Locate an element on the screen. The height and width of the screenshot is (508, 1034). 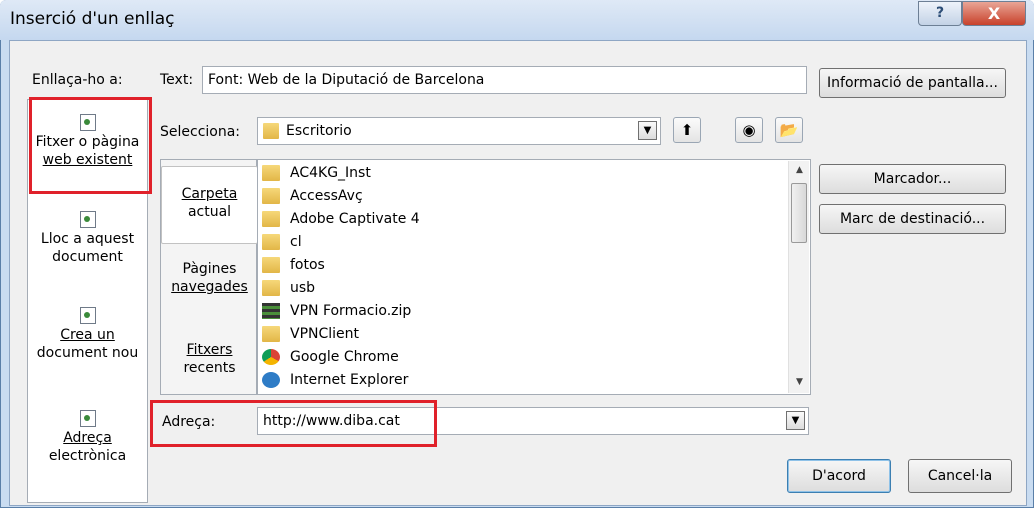
browse-file-icon: 📂 is located at coordinates (789, 130).